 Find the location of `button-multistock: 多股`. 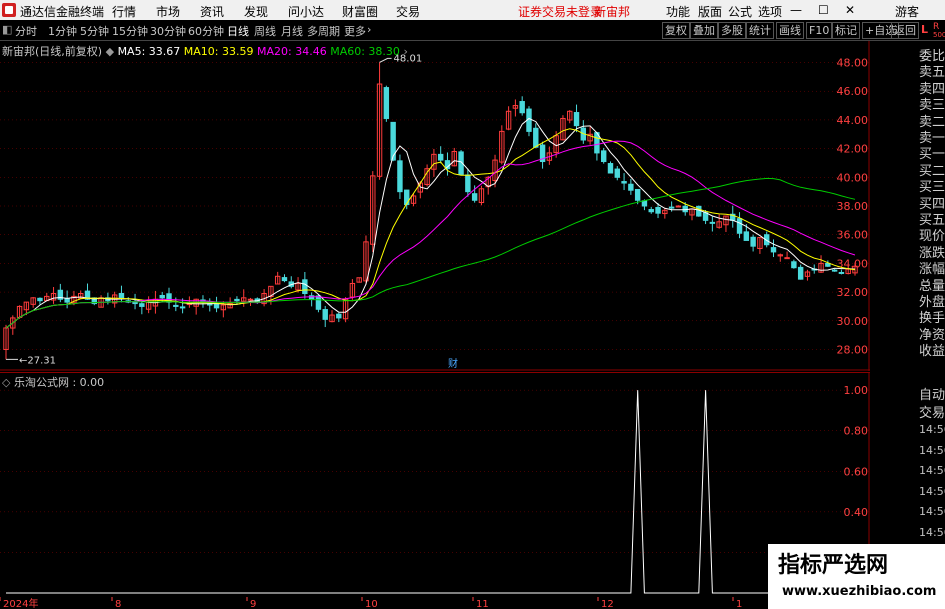

button-multistock: 多股 is located at coordinates (732, 30).